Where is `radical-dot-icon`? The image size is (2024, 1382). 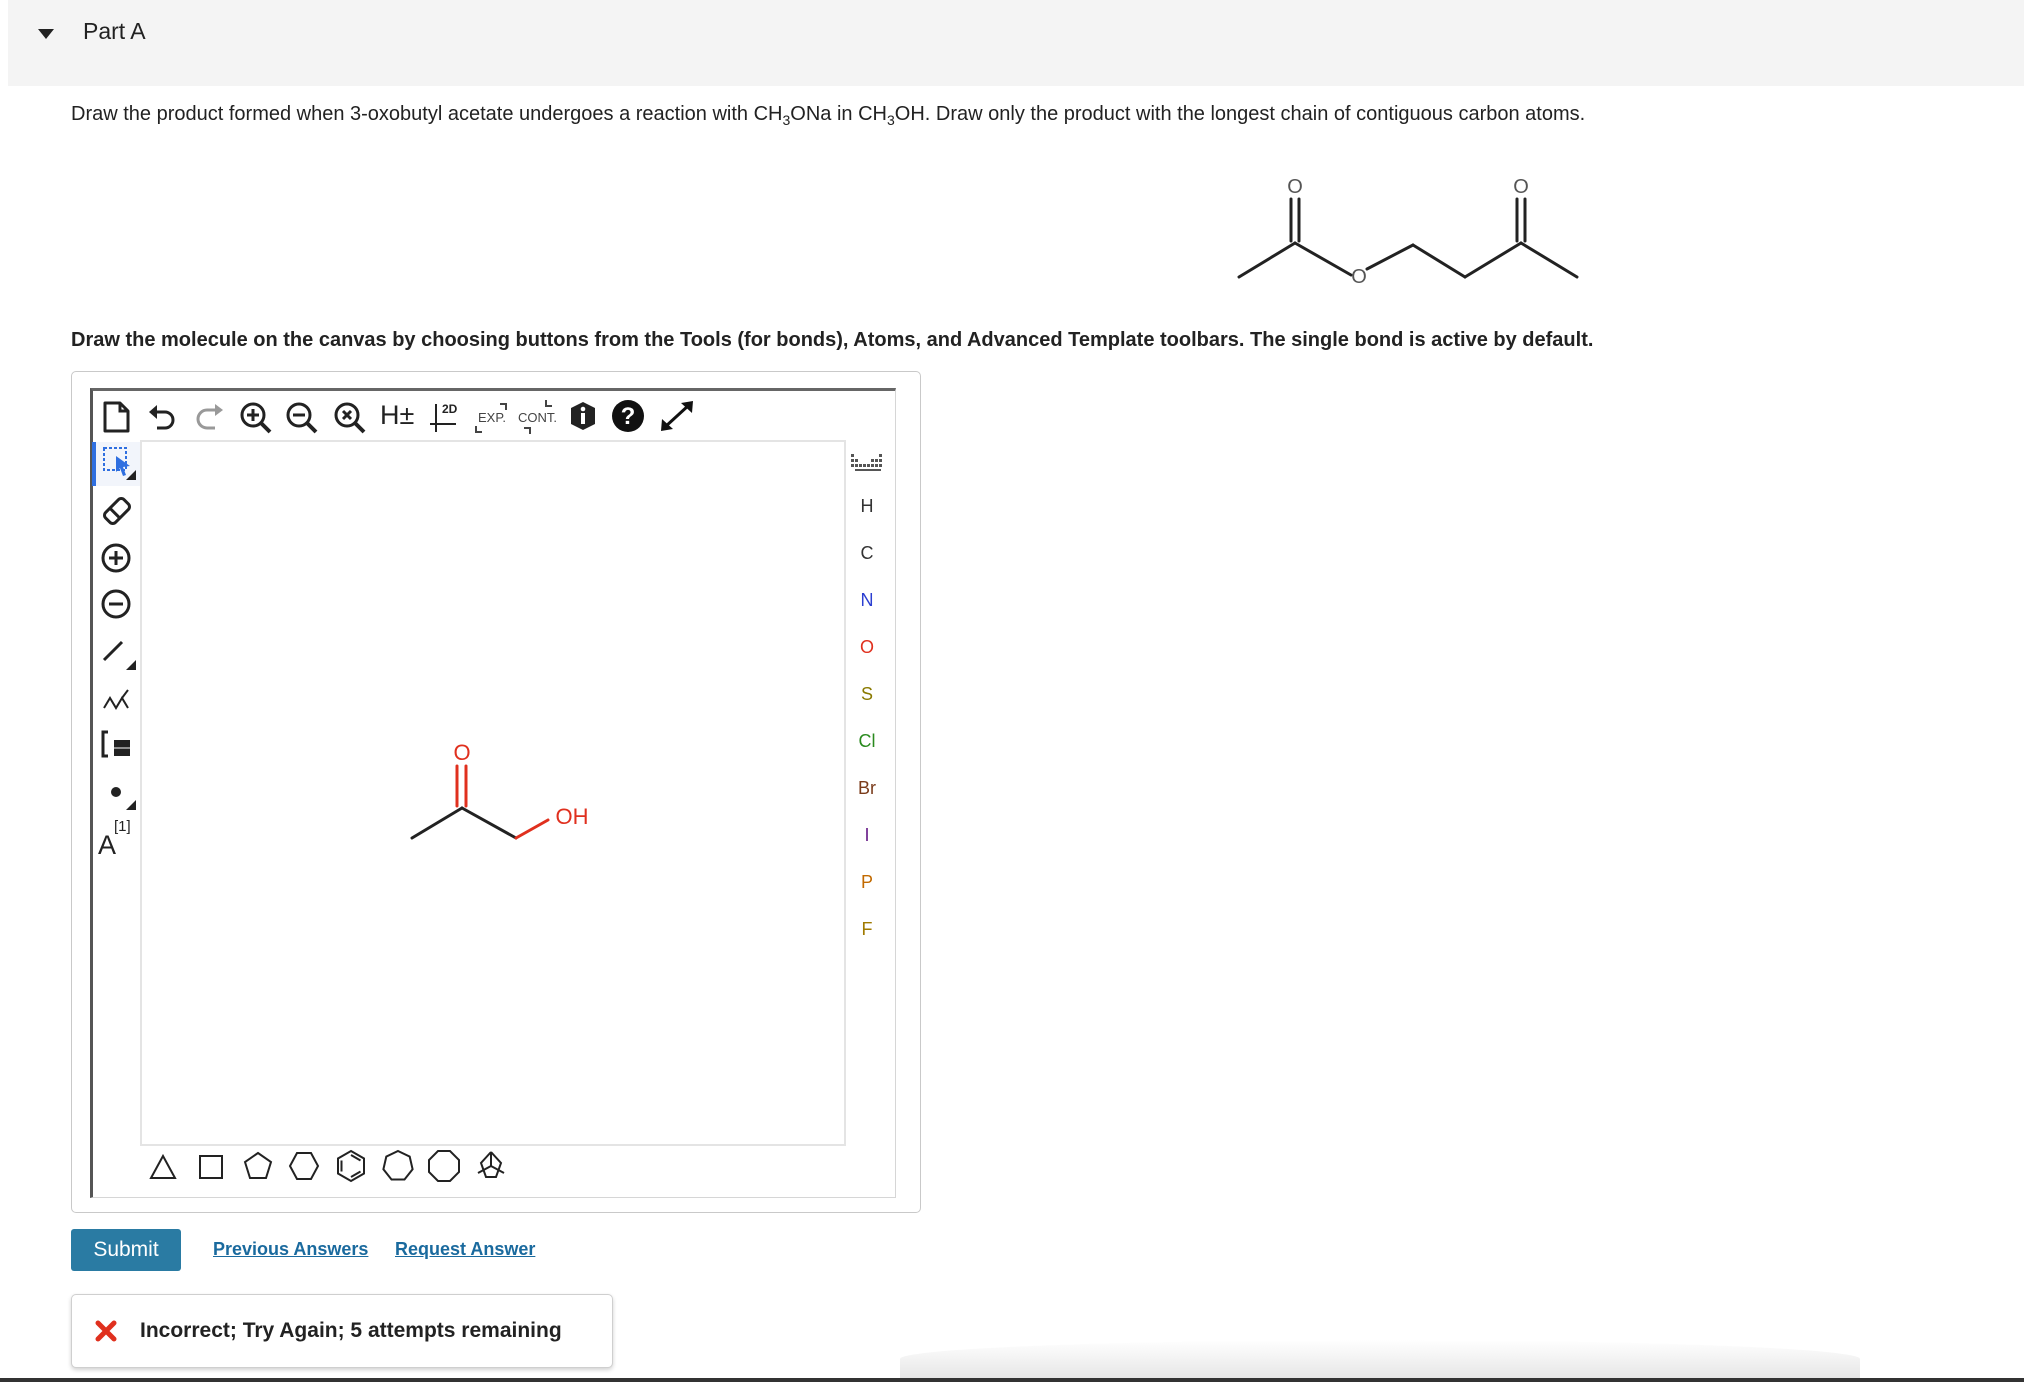
radical-dot-icon is located at coordinates (121, 795).